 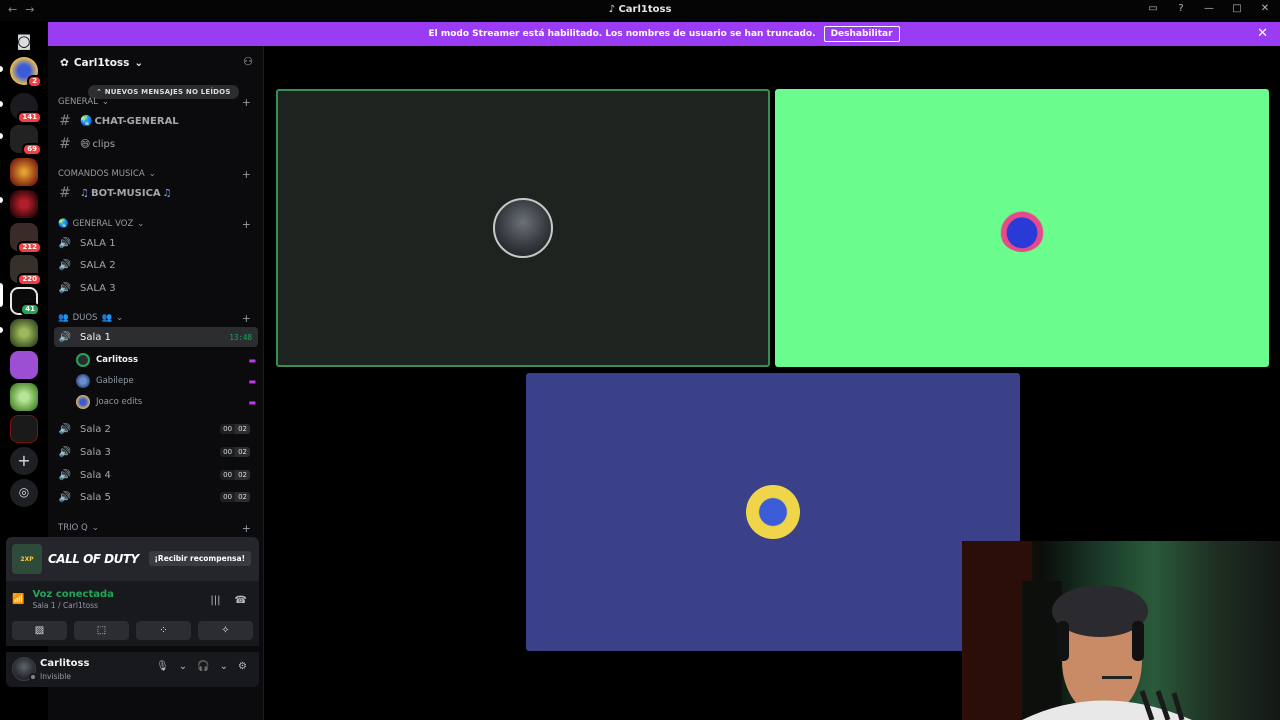 What do you see at coordinates (1265, 8) in the screenshot?
I see `close-window-button: ✕` at bounding box center [1265, 8].